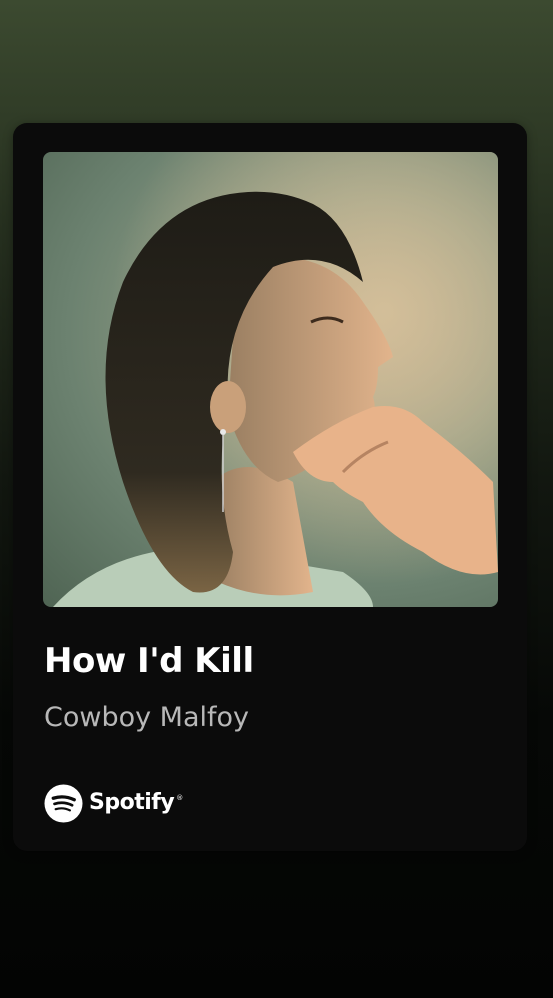  Describe the element at coordinates (147, 717) in the screenshot. I see `artist-name: Cowboy Malfoy` at that location.